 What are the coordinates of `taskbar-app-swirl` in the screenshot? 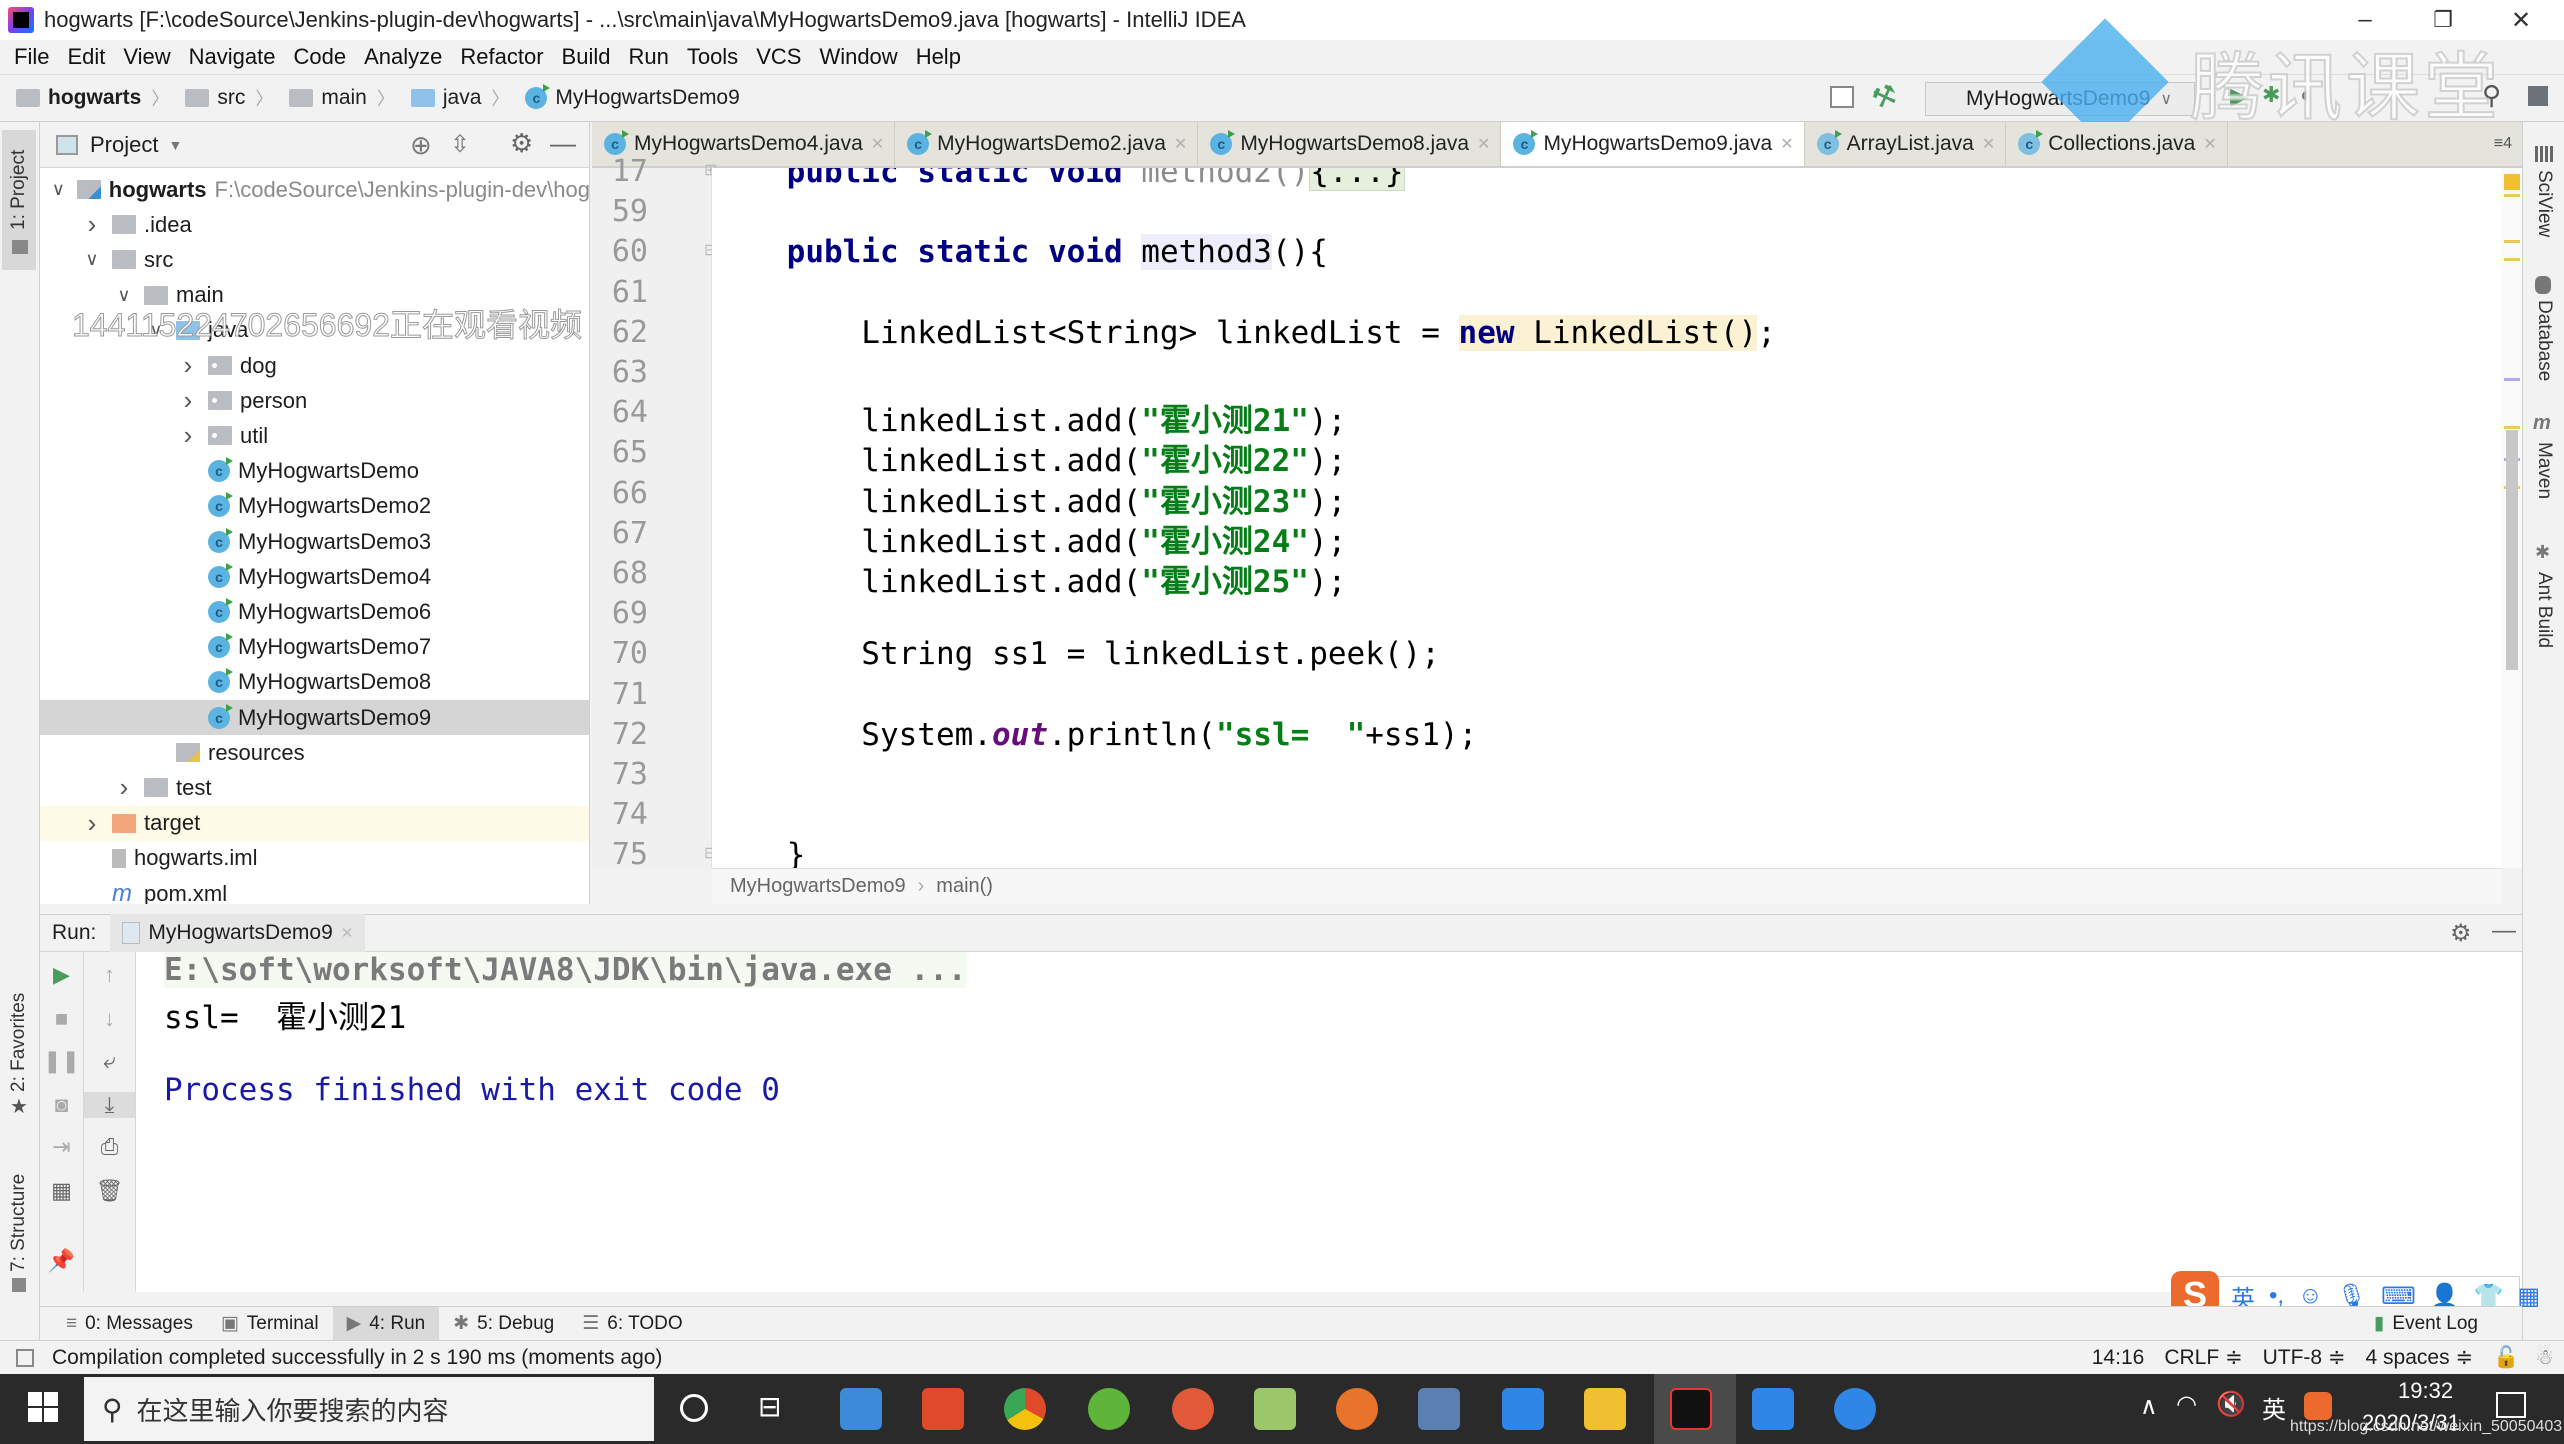 It's located at (1193, 1409).